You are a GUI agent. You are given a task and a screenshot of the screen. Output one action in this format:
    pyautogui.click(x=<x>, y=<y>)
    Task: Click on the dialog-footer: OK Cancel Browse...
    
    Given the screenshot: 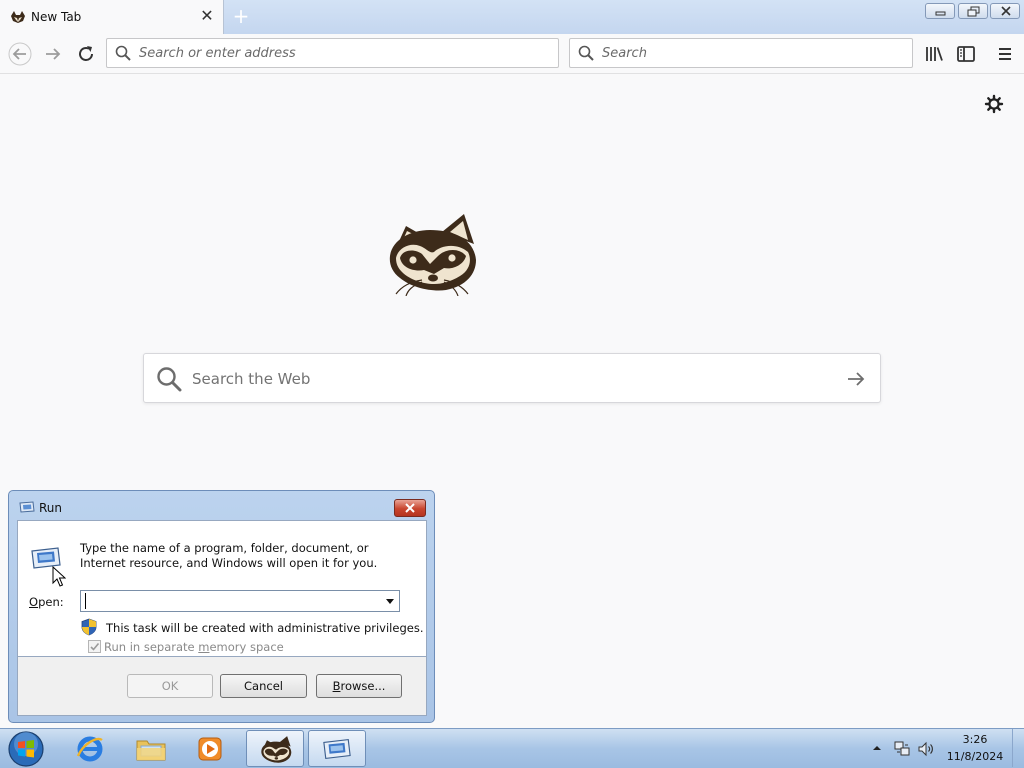 What is the action you would take?
    pyautogui.click(x=222, y=686)
    